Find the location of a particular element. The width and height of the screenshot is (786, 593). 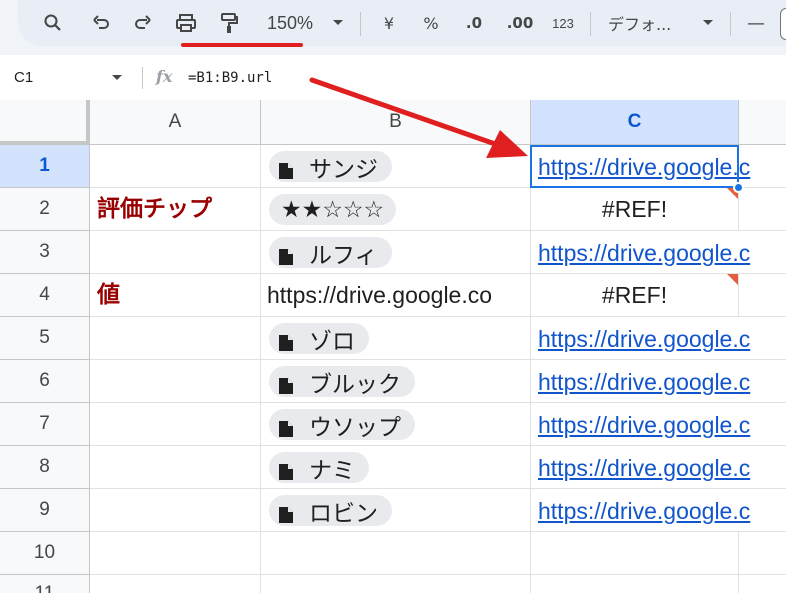

font-size-minus-button: — is located at coordinates (756, 23).